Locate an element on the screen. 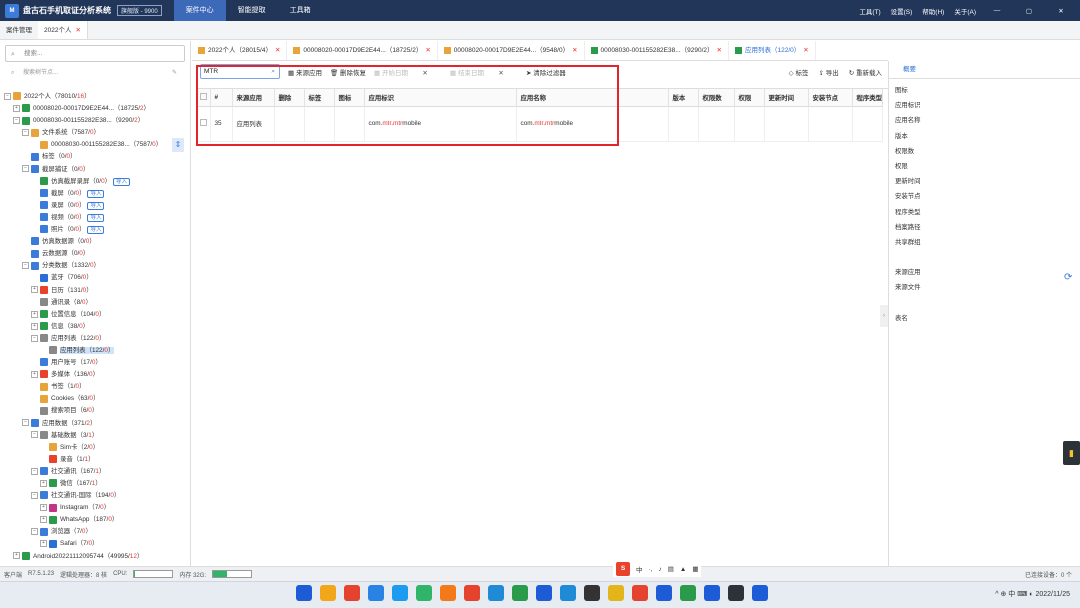 The image size is (1080, 608). tree-node: 通讯录（8/0） is located at coordinates (95, 303).